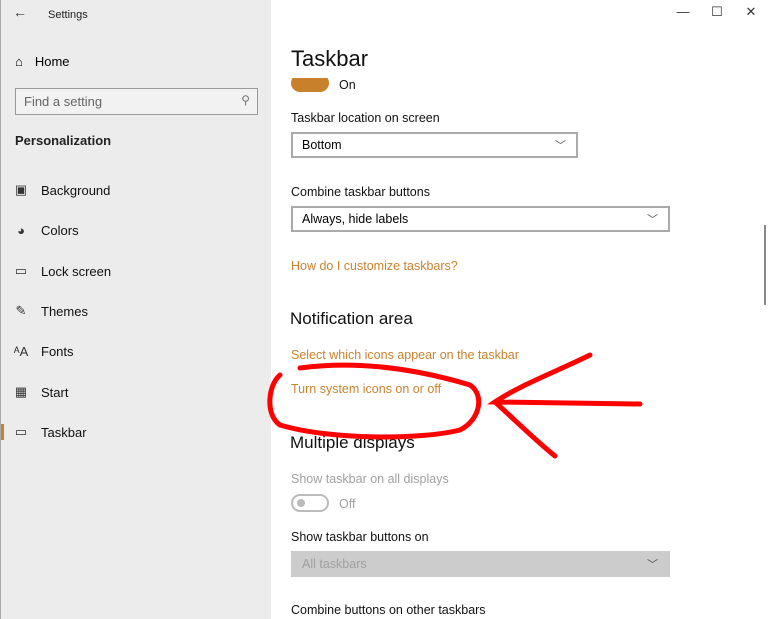  What do you see at coordinates (136, 230) in the screenshot?
I see `sidebar-item-colors: ◕ Colors` at bounding box center [136, 230].